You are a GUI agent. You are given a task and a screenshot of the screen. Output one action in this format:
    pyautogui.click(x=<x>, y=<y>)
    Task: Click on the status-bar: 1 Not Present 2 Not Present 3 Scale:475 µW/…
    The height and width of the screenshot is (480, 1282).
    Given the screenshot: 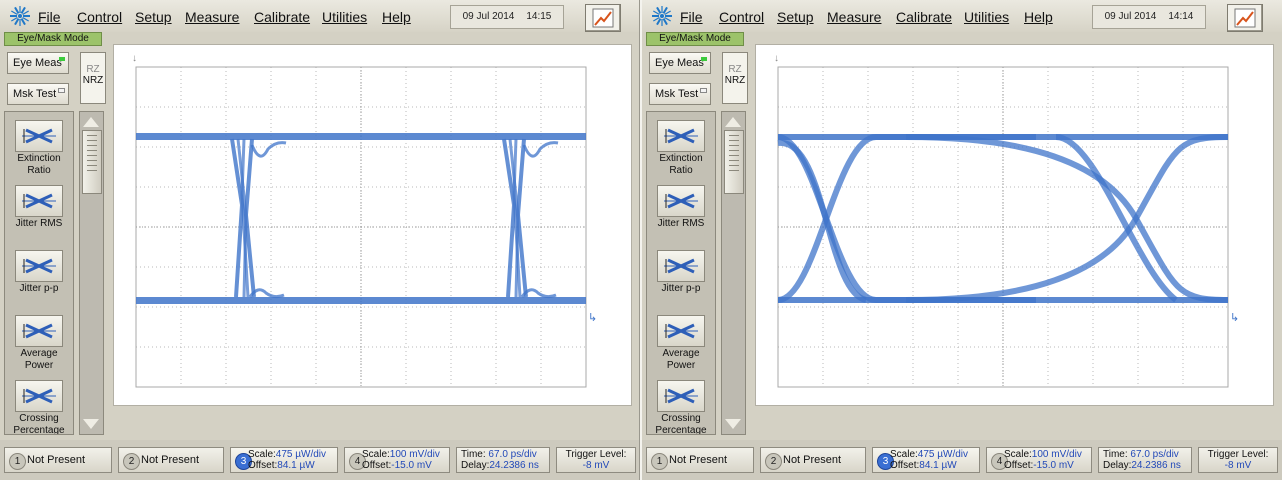 What is the action you would take?
    pyautogui.click(x=962, y=460)
    